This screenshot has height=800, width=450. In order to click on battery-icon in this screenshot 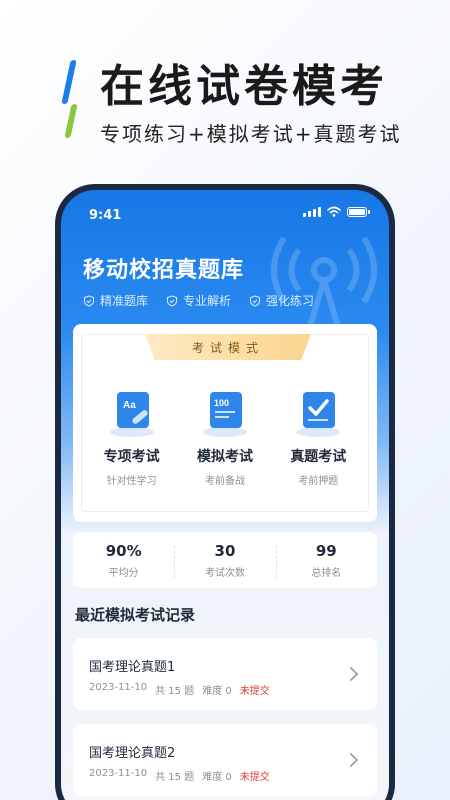, I will do `click(358, 211)`.